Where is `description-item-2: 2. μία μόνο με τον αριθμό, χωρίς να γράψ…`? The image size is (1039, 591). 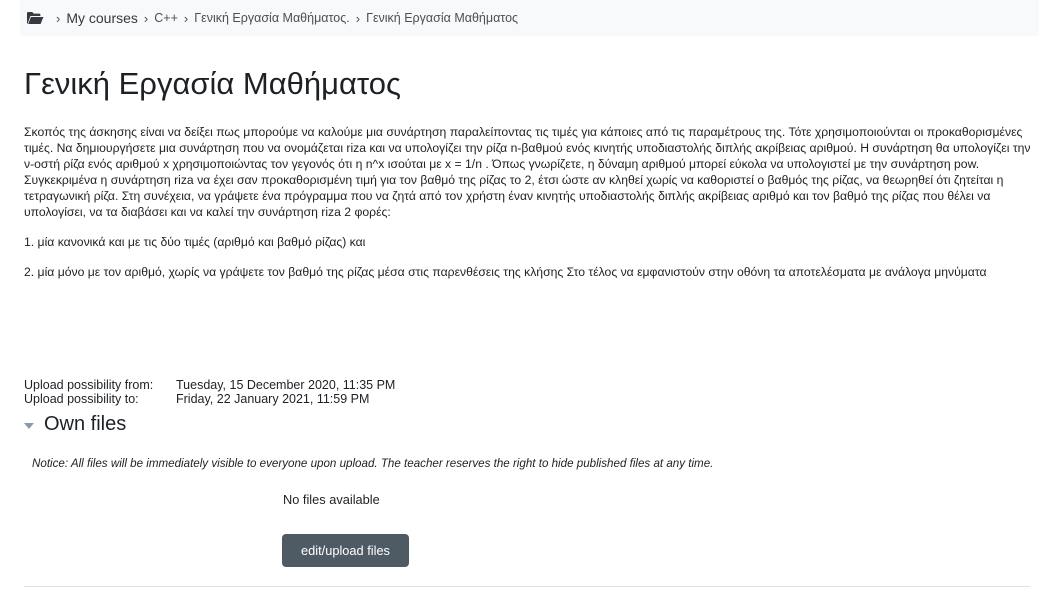
description-item-2: 2. μία μόνο με τον αριθμό, χωρίς να γράψ… is located at coordinates (505, 272).